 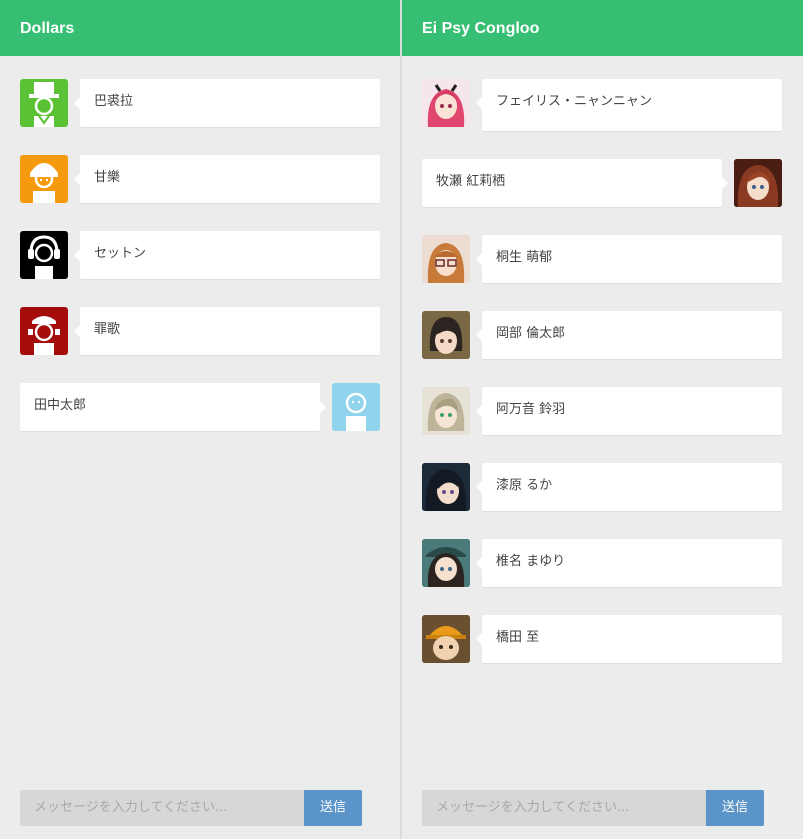 What do you see at coordinates (44, 331) in the screenshot?
I see `maid-person-icon` at bounding box center [44, 331].